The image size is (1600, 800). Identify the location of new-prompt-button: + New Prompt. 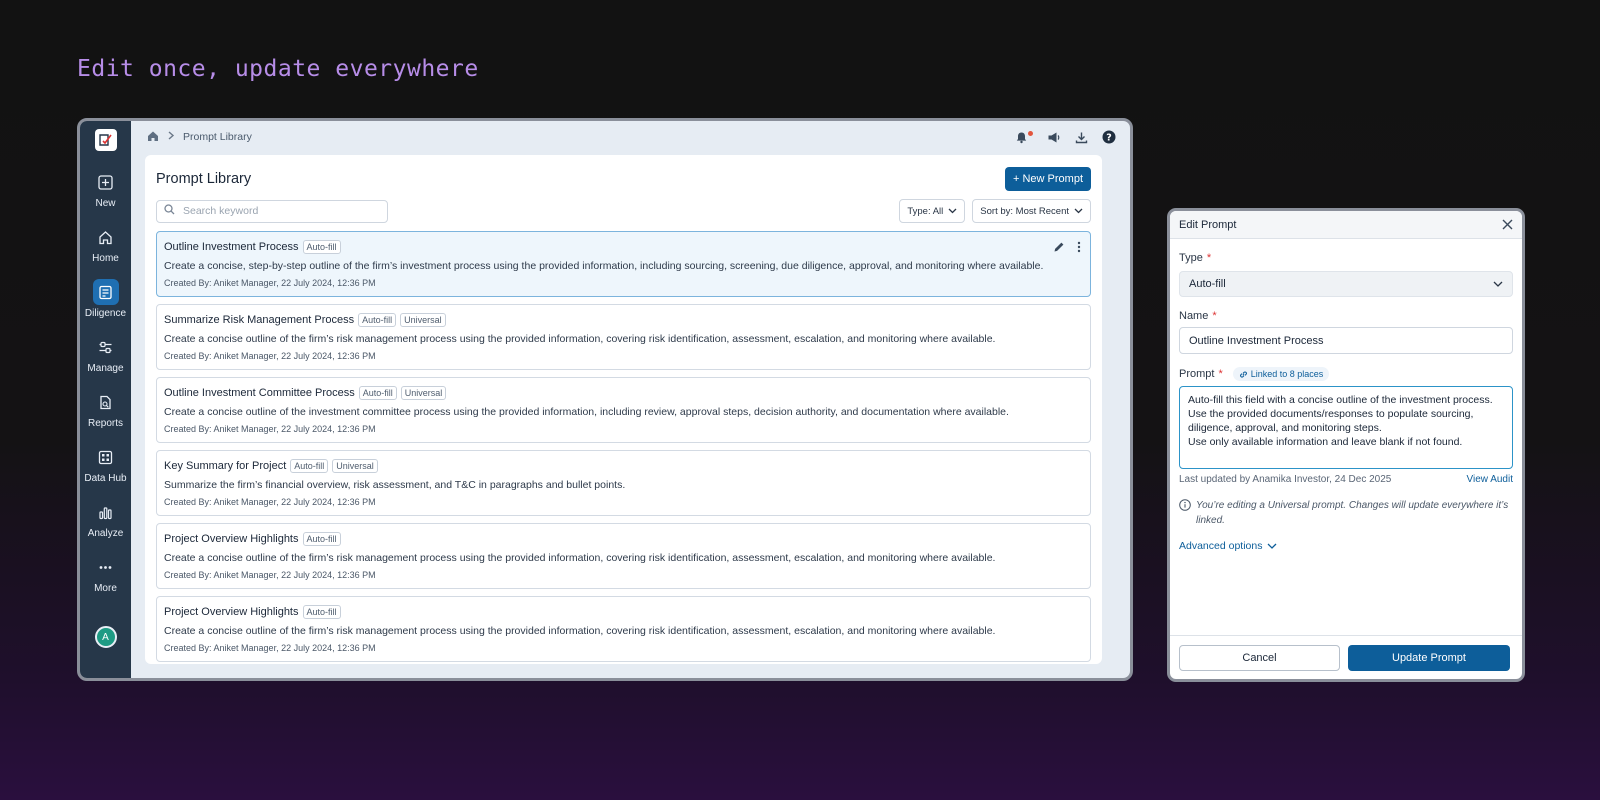
(1048, 179).